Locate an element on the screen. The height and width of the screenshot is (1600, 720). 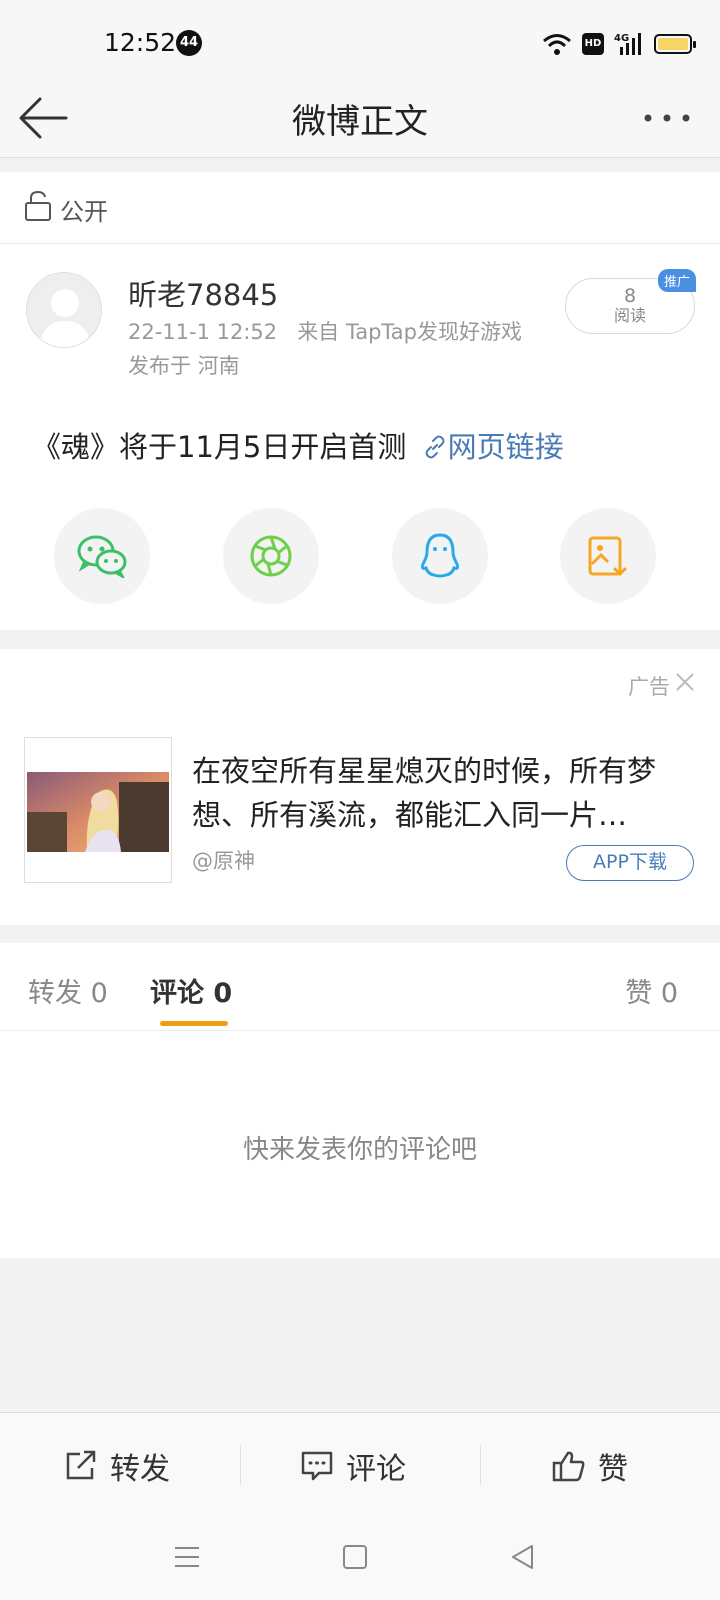
ad-thumbnail is located at coordinates (98, 810).